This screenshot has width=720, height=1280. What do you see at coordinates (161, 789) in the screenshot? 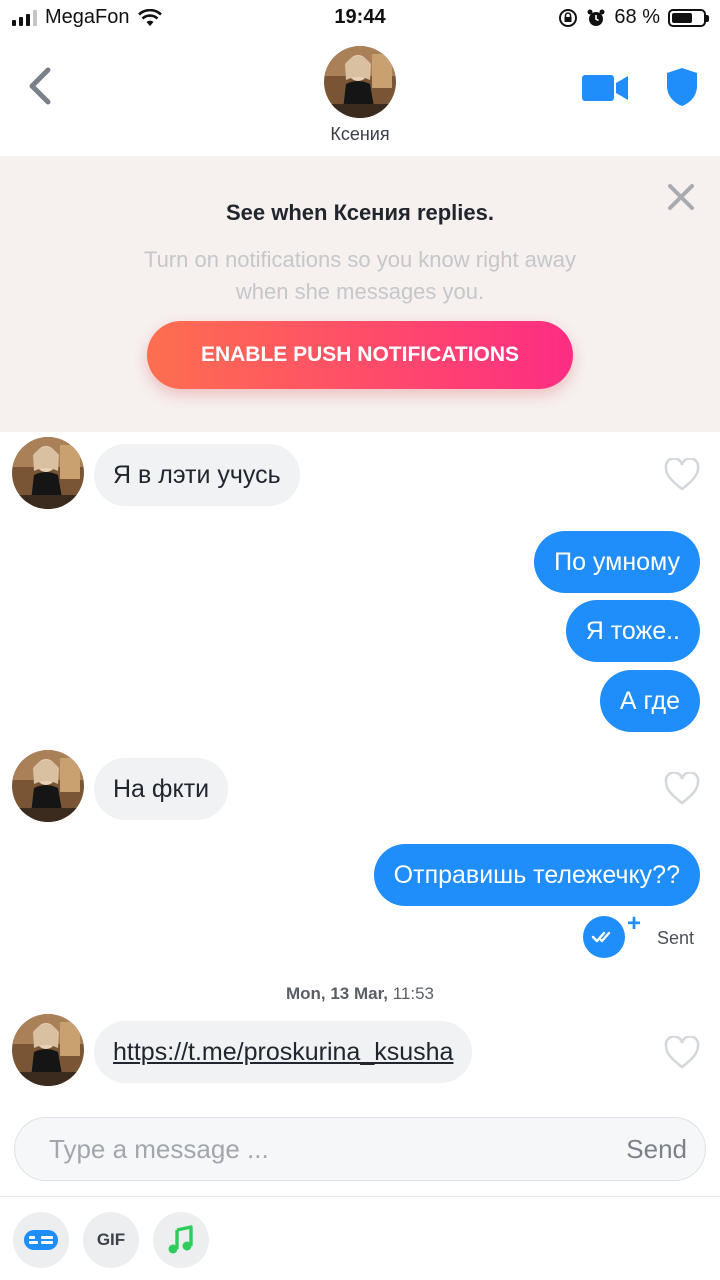
I see `incoming-message: На фкти` at bounding box center [161, 789].